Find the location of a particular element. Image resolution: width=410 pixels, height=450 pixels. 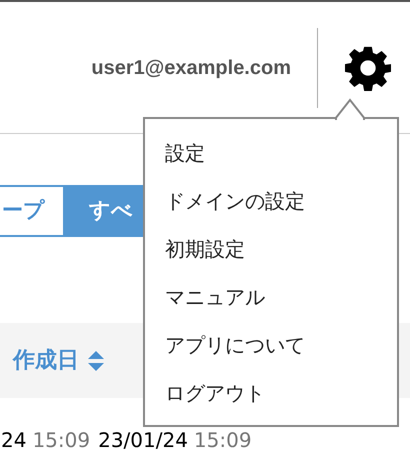

menu-item: 設定 is located at coordinates (281, 153).